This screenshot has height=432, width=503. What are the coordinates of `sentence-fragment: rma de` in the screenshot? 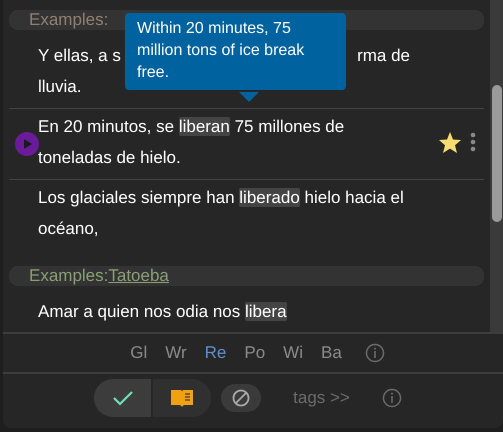 It's located at (383, 56).